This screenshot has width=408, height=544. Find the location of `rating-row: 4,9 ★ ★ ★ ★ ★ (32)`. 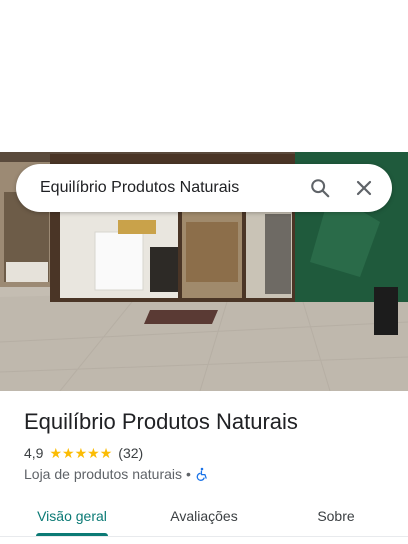

rating-row: 4,9 ★ ★ ★ ★ ★ (32) is located at coordinates (83, 453).